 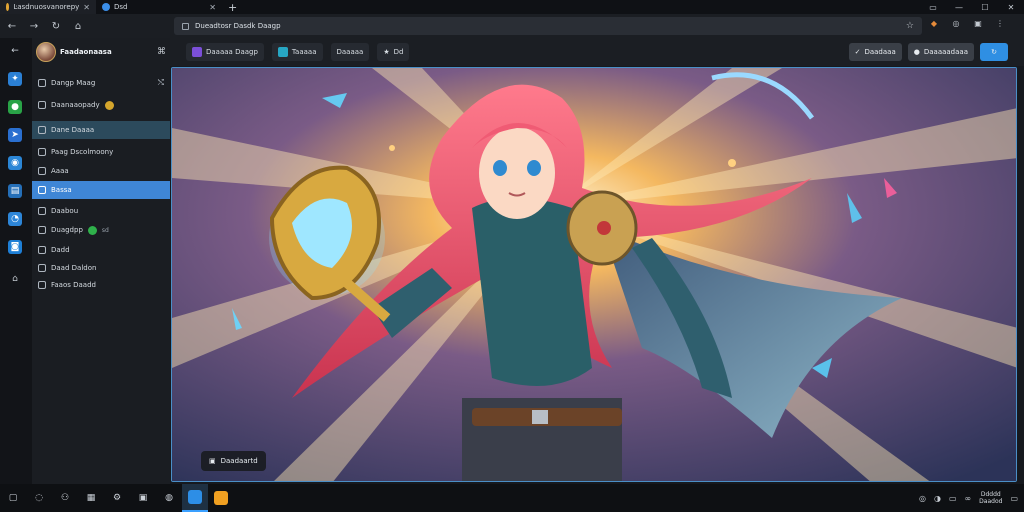 I want to click on purple-app-icon, so click(x=197, y=52).